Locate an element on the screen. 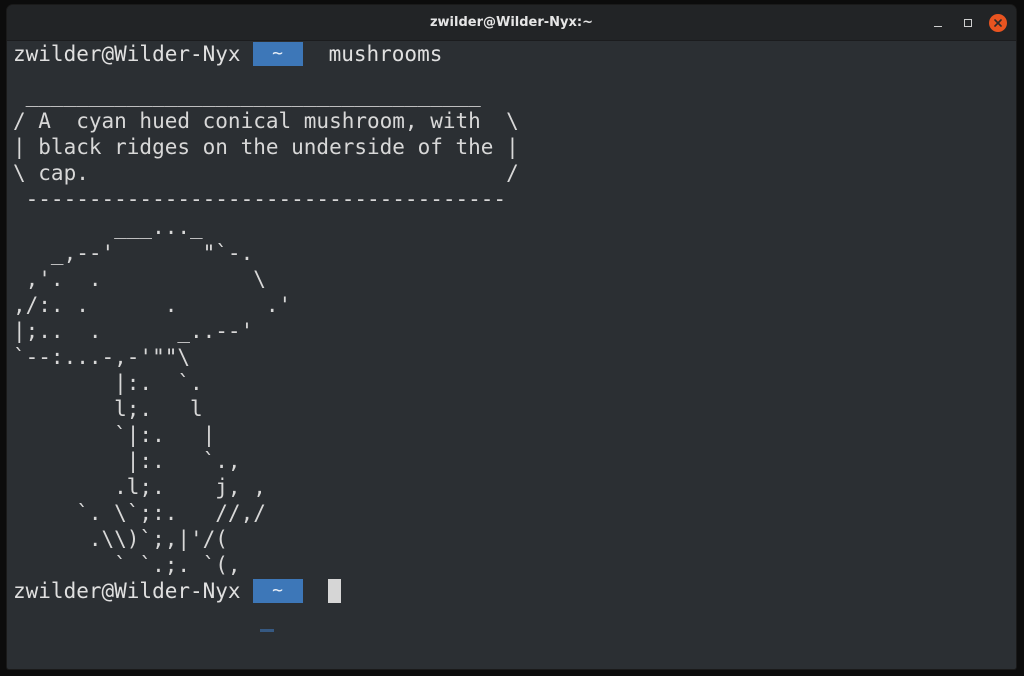  scroll-indicator is located at coordinates (267, 630).